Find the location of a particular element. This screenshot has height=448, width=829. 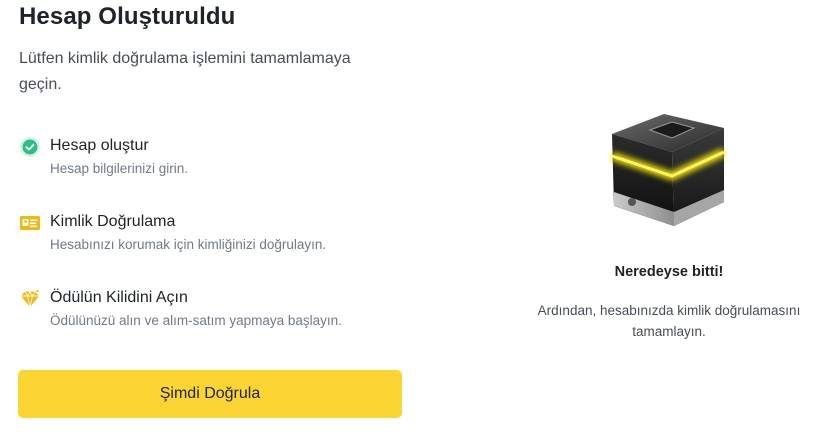

check-circle-icon is located at coordinates (30, 147).